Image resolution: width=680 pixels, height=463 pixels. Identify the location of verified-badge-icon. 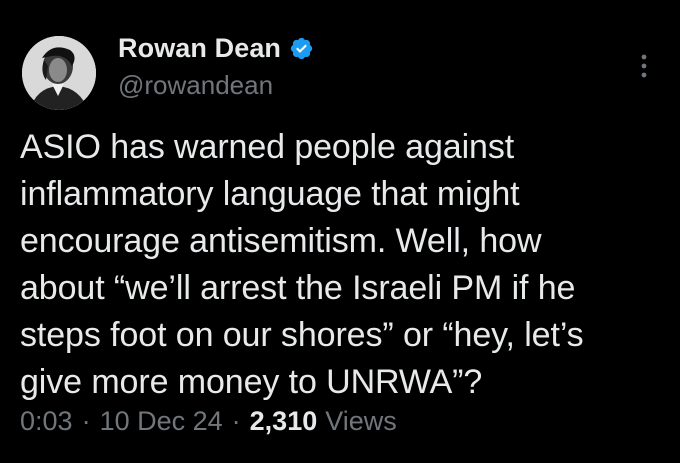
(301, 48).